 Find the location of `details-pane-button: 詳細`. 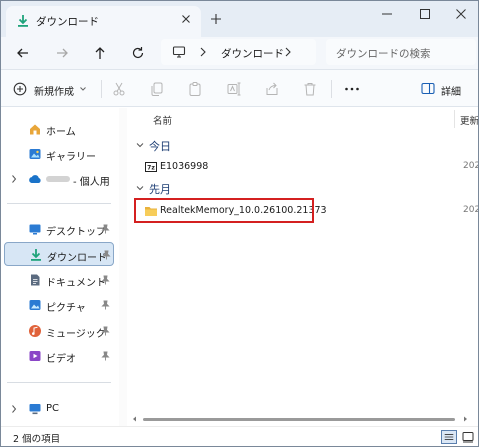

details-pane-button: 詳細 is located at coordinates (448, 89).